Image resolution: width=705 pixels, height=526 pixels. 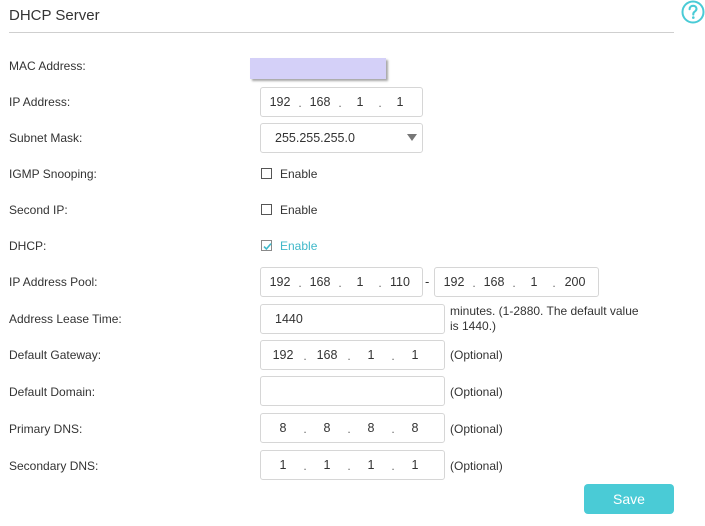 I want to click on igmp-snooping-enable-label: Enable, so click(x=298, y=174).